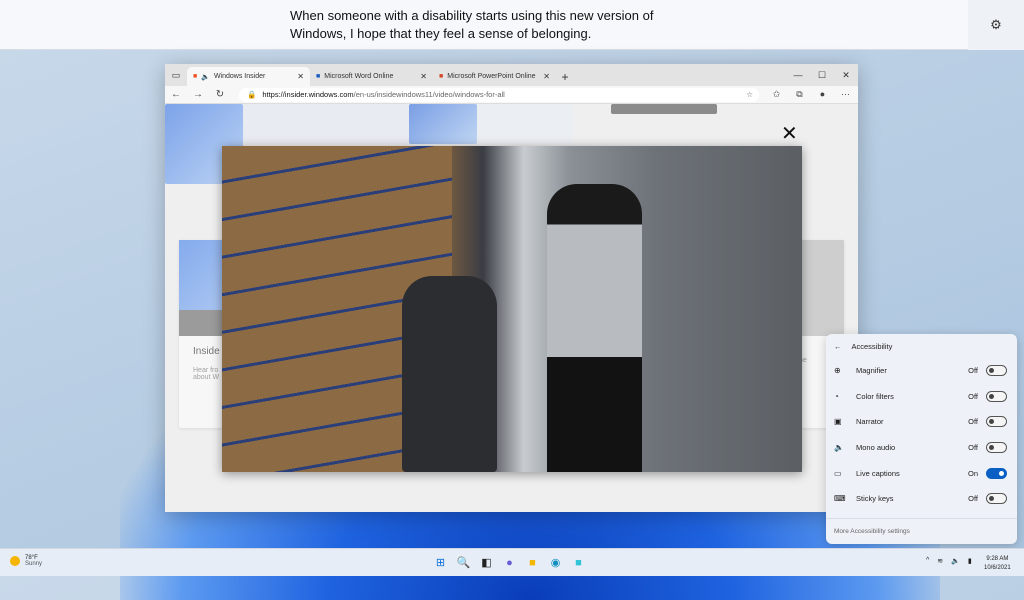 This screenshot has height=600, width=1024. Describe the element at coordinates (996, 396) in the screenshot. I see `color-filters-toggle` at that location.